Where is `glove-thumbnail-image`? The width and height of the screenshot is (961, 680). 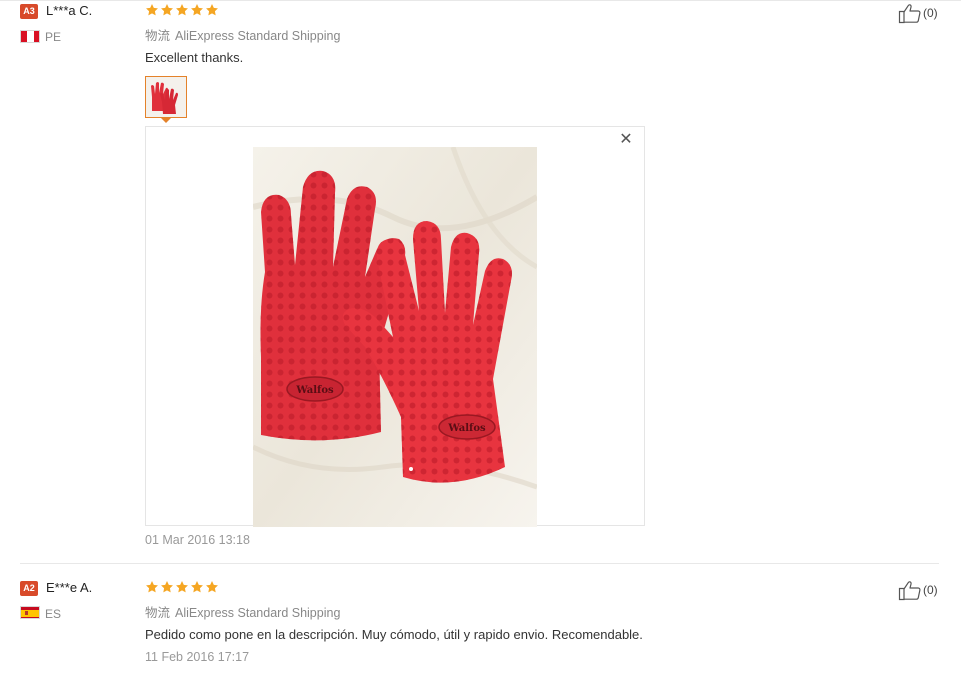
glove-thumbnail-image is located at coordinates (166, 97).